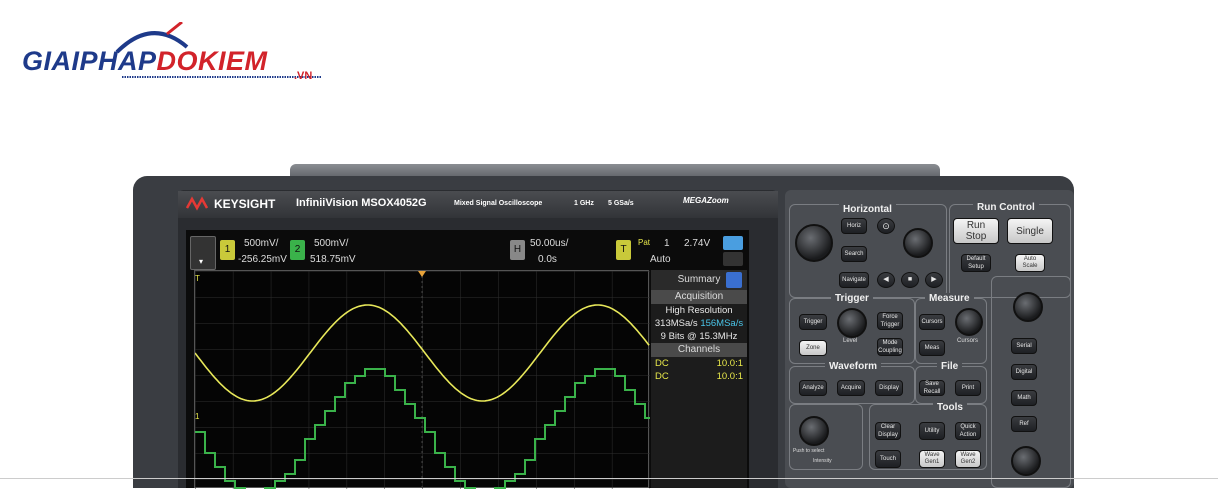 This screenshot has height=494, width=1218. What do you see at coordinates (867, 209) in the screenshot?
I see `horizontal-title: Horizontal` at bounding box center [867, 209].